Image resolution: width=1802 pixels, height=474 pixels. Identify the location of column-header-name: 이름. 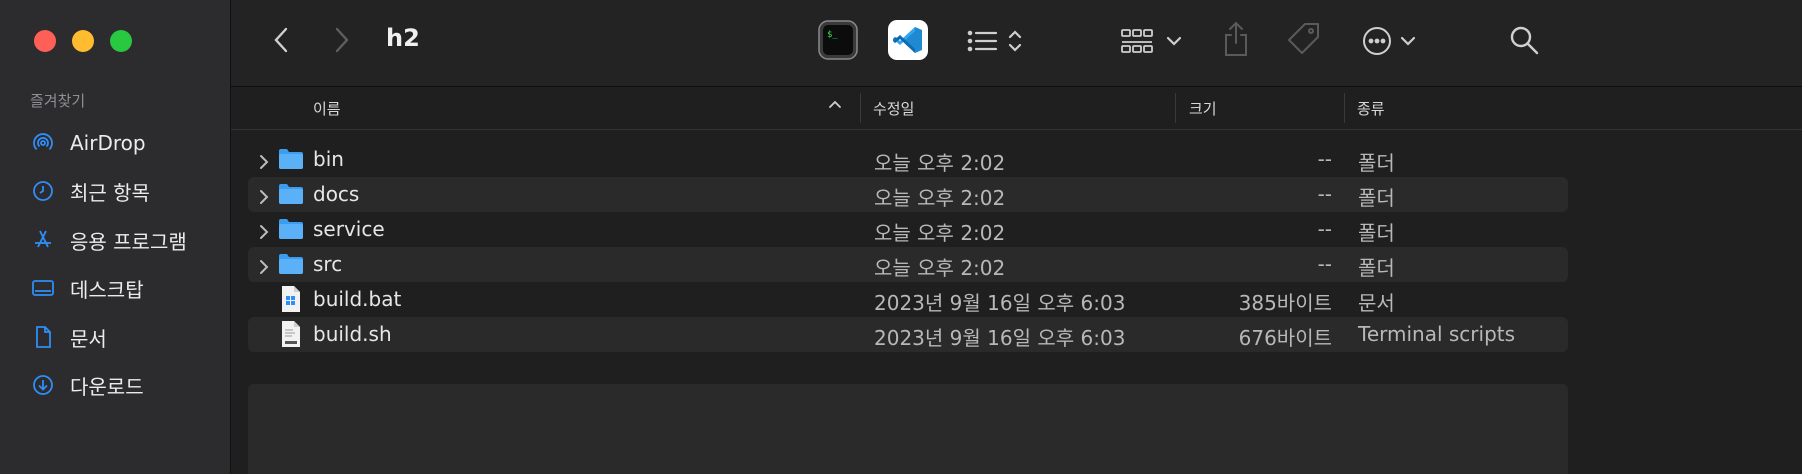
(327, 108).